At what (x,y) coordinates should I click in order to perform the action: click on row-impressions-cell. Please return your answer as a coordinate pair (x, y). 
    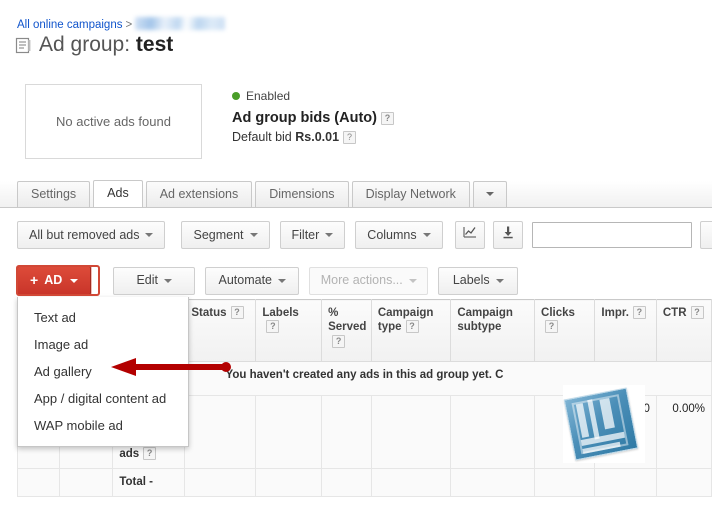
    Looking at the image, I should click on (625, 482).